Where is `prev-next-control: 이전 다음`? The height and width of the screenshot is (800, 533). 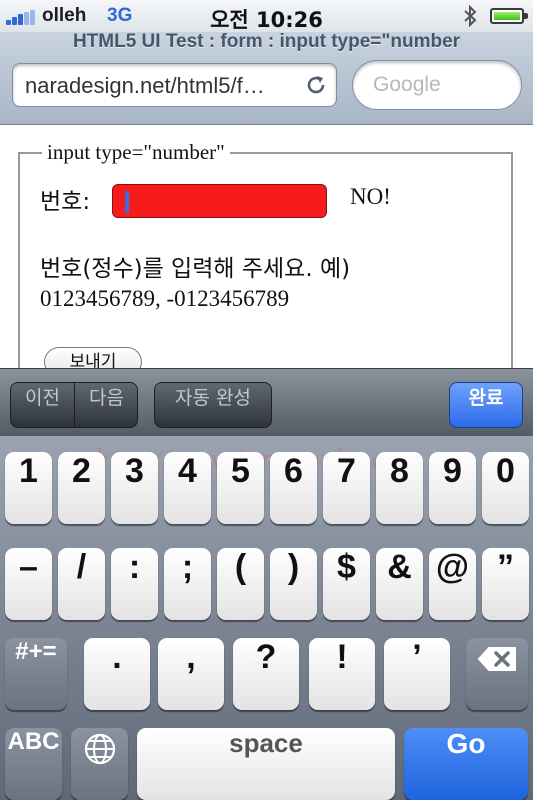
prev-next-control: 이전 다음 is located at coordinates (74, 405).